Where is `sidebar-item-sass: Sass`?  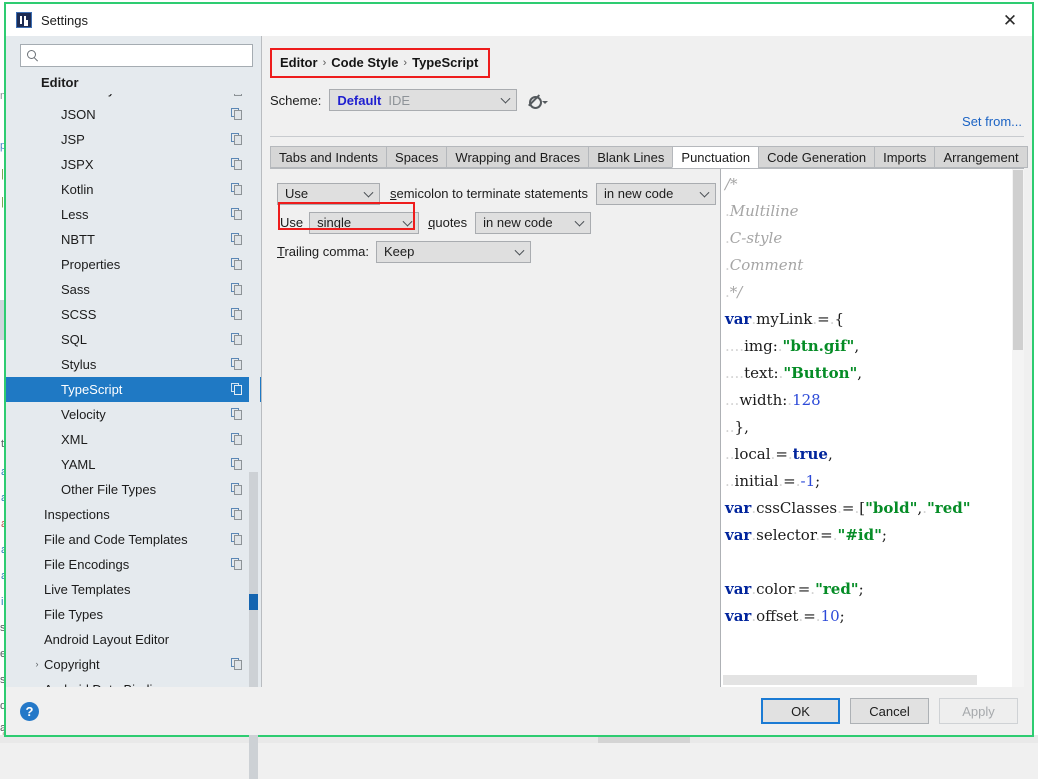
sidebar-item-sass: Sass is located at coordinates (133, 289).